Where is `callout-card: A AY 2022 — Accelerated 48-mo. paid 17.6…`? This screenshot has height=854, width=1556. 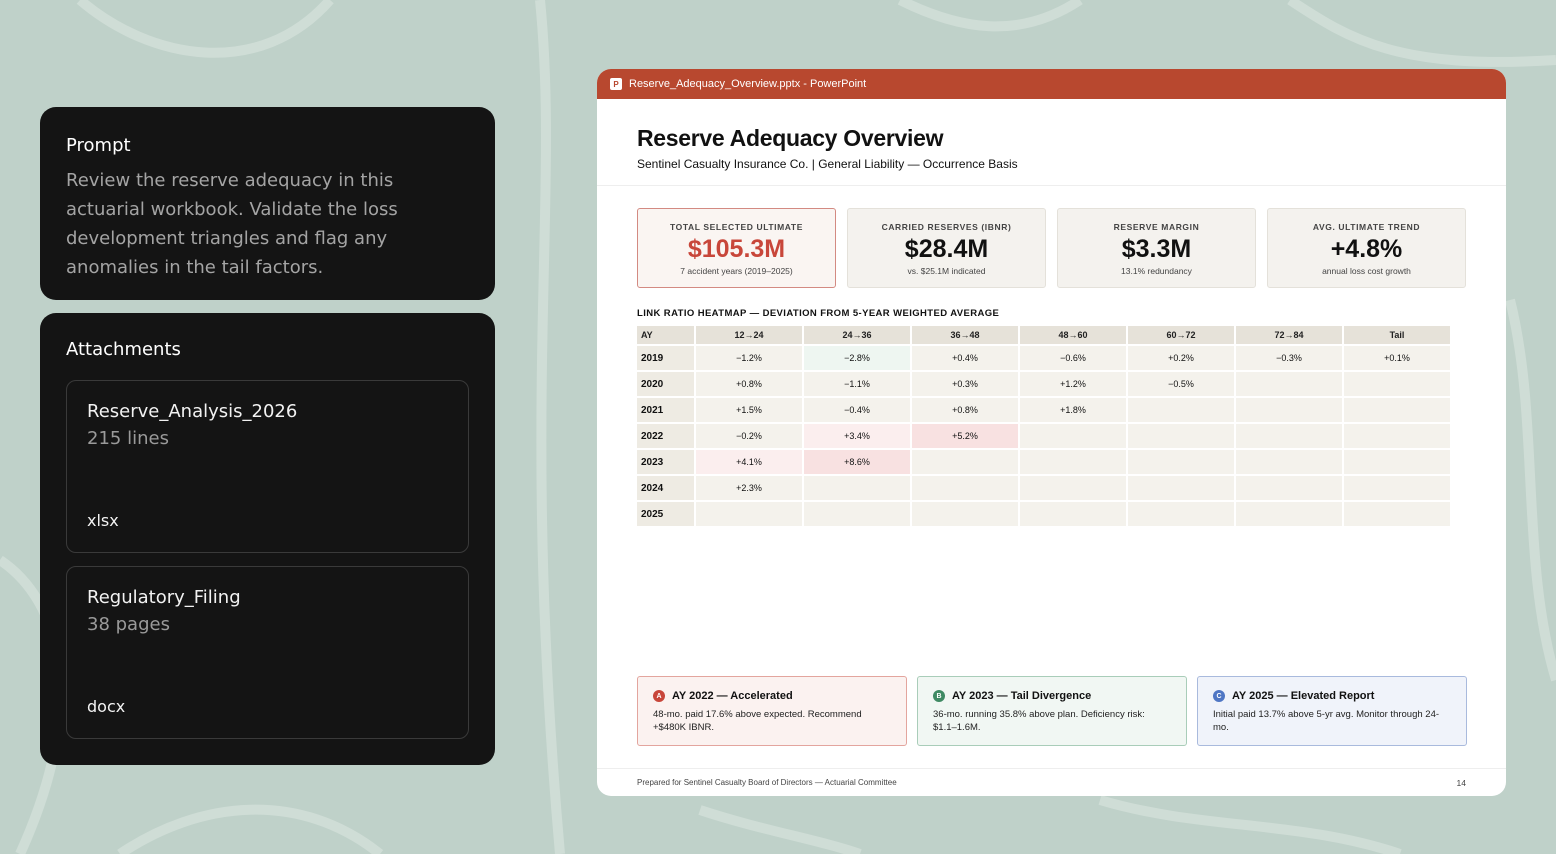 callout-card: A AY 2022 — Accelerated 48-mo. paid 17.6… is located at coordinates (772, 711).